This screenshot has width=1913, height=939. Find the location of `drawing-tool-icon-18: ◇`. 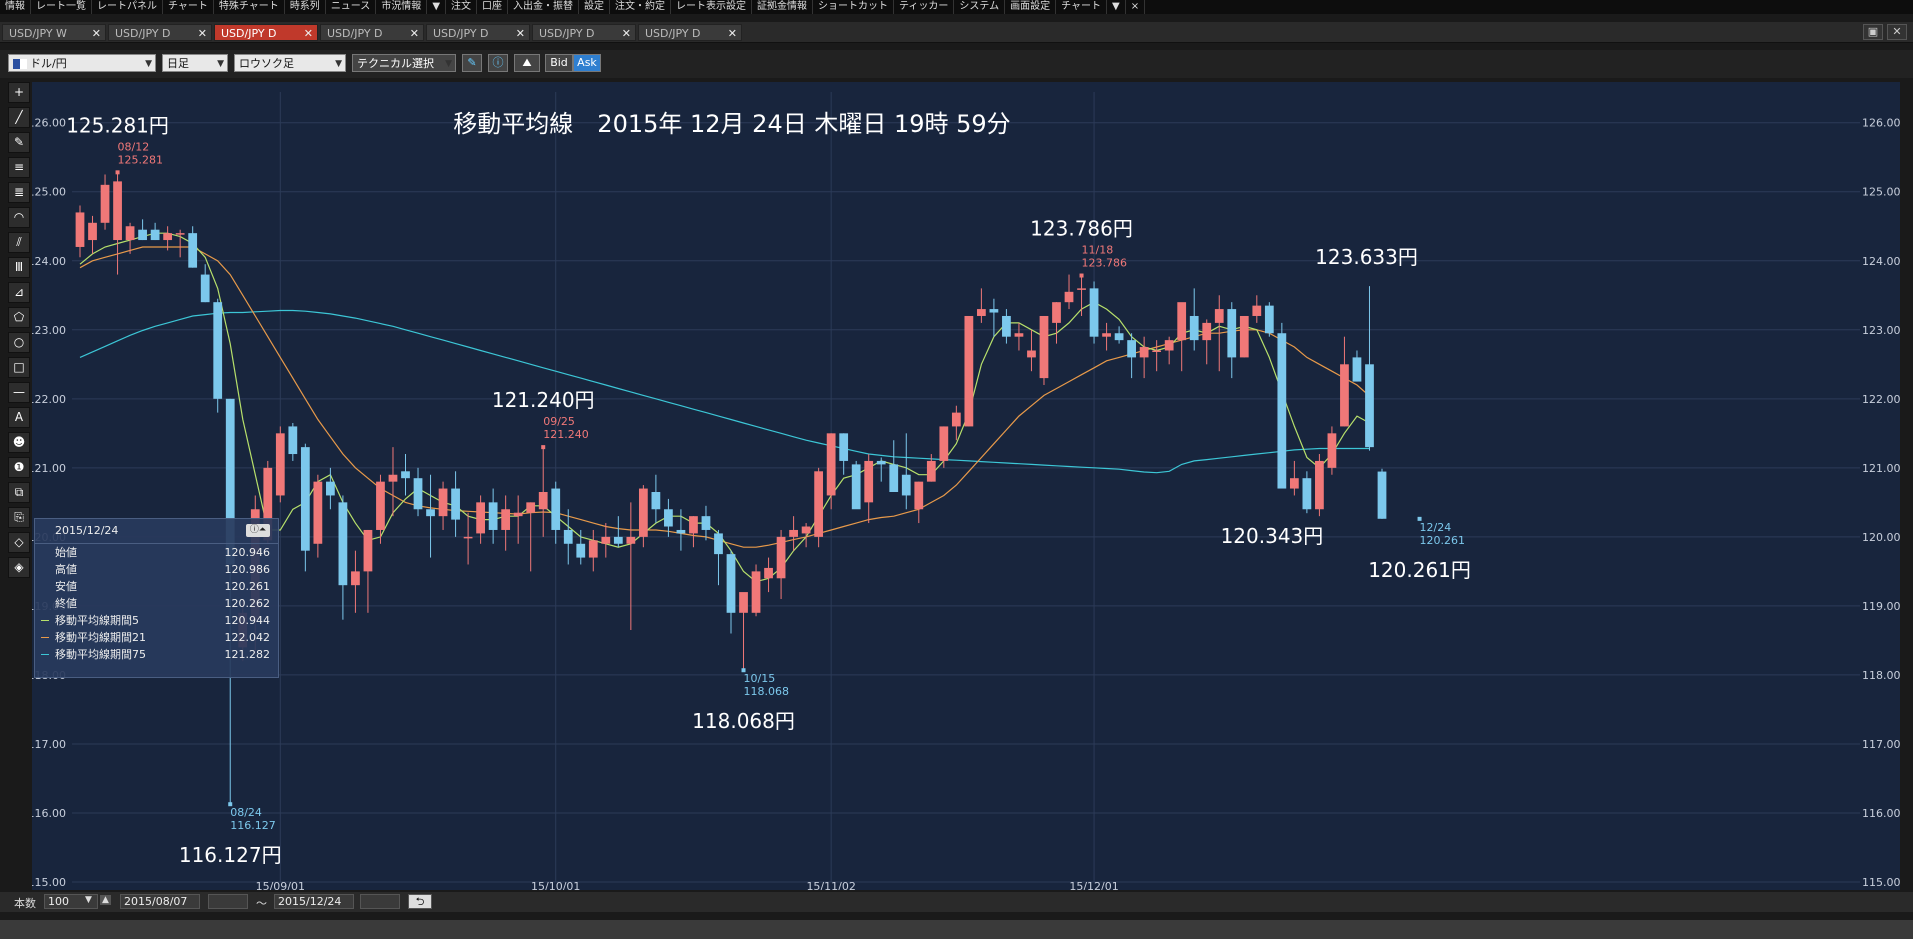

drawing-tool-icon-18: ◇ is located at coordinates (19, 542).